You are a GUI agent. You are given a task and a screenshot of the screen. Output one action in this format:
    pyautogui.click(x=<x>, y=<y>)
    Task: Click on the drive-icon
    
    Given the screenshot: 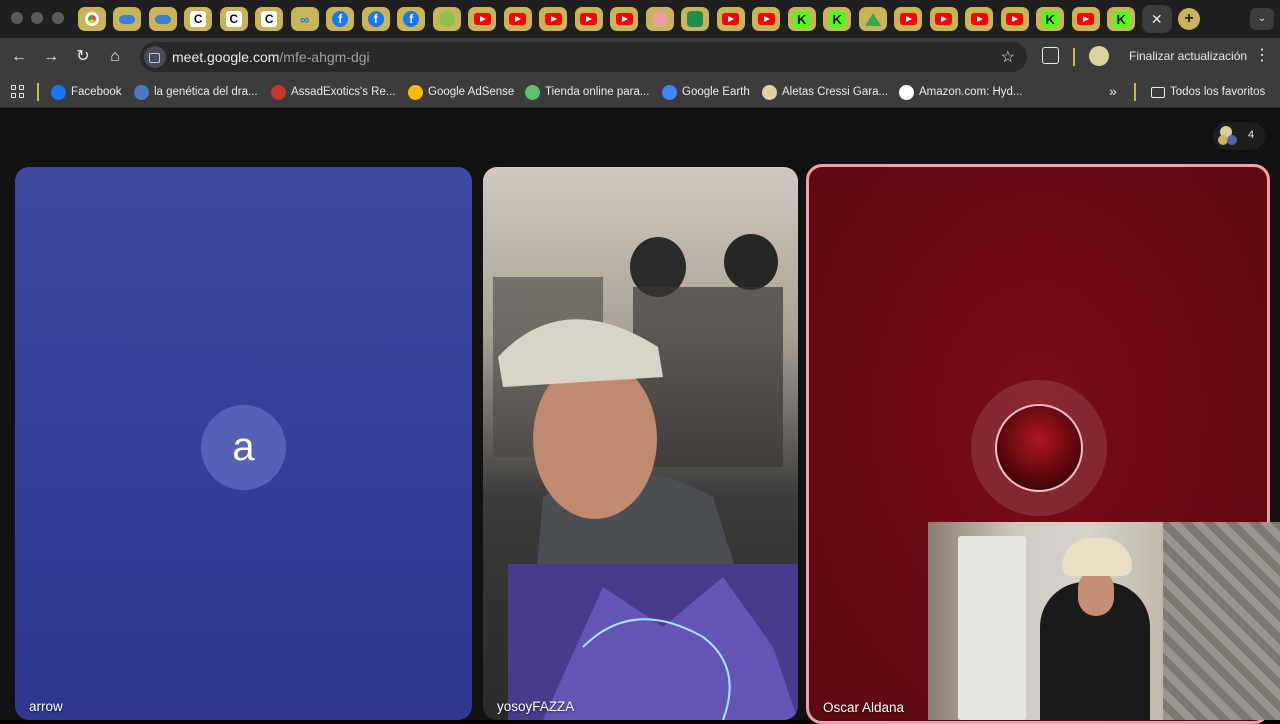 What is the action you would take?
    pyautogui.click(x=872, y=19)
    